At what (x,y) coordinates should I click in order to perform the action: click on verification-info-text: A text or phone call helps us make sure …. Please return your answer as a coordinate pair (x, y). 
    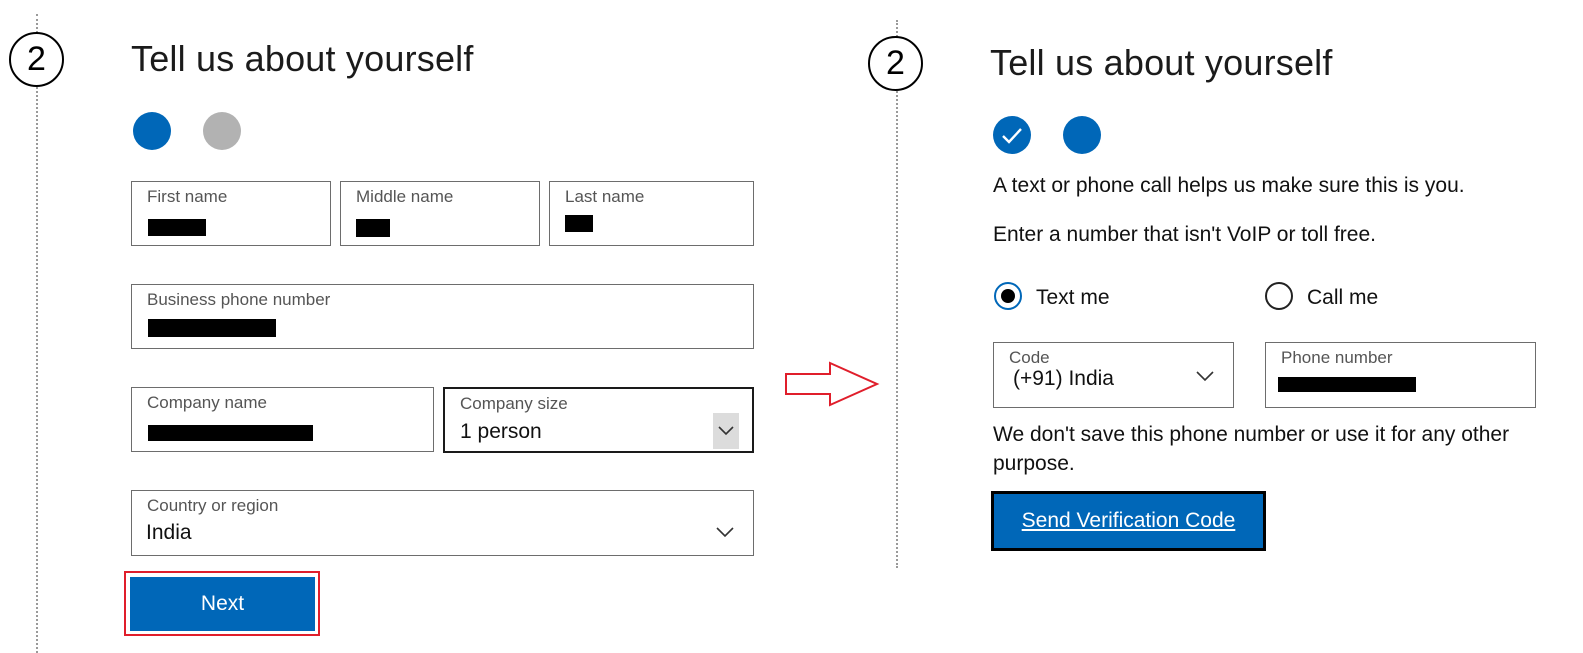
    Looking at the image, I should click on (1229, 185).